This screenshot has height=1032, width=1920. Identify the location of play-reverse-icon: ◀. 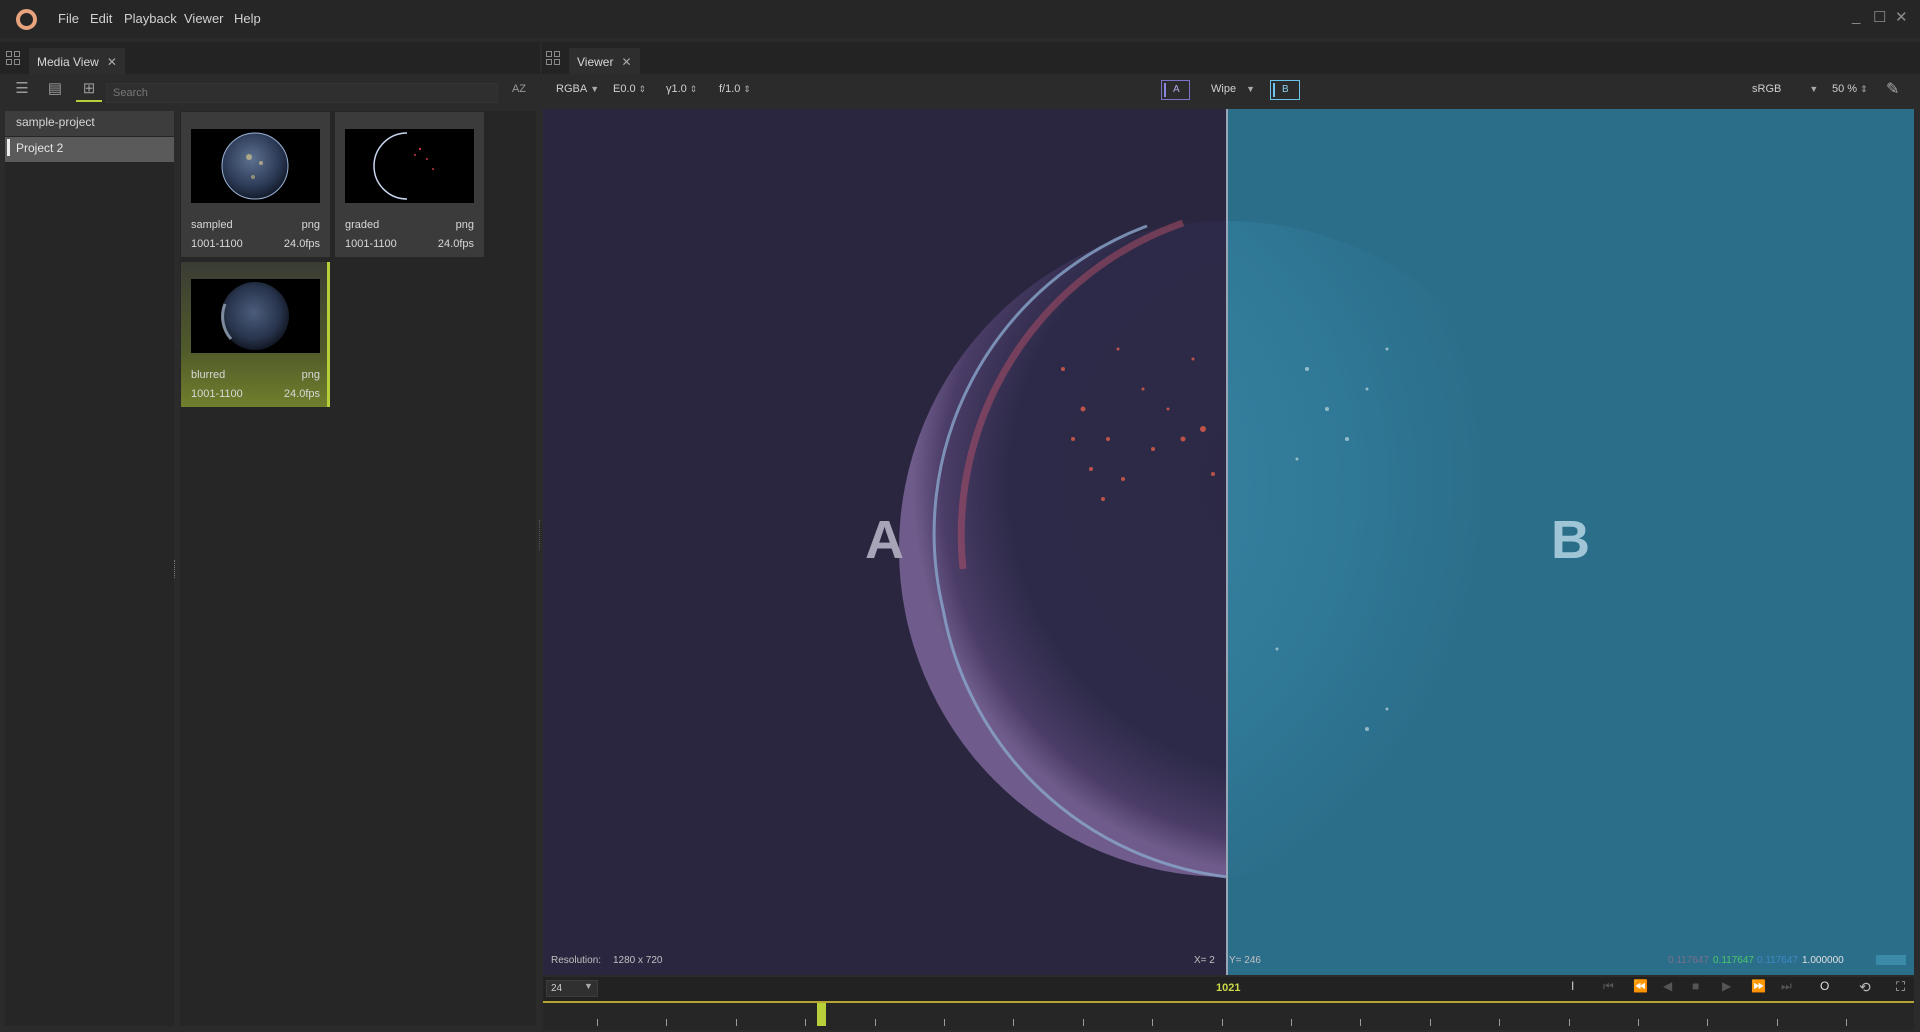
(1667, 986).